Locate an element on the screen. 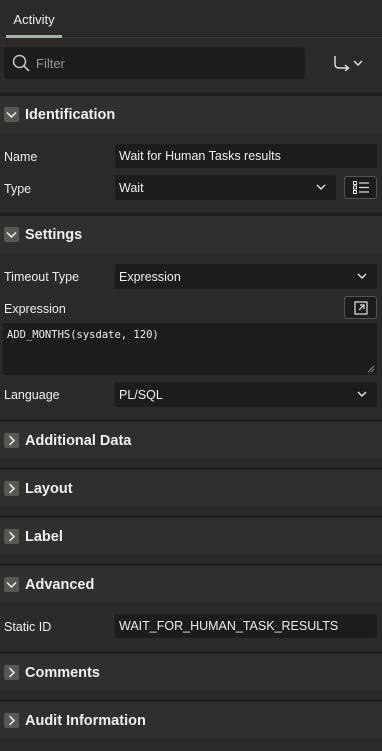 The height and width of the screenshot is (751, 382). static-id-label: Static ID is located at coordinates (28, 627).